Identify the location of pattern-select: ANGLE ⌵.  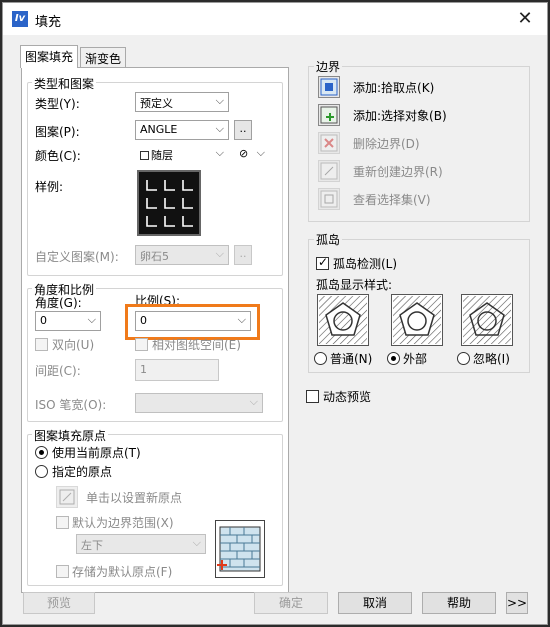
(182, 130).